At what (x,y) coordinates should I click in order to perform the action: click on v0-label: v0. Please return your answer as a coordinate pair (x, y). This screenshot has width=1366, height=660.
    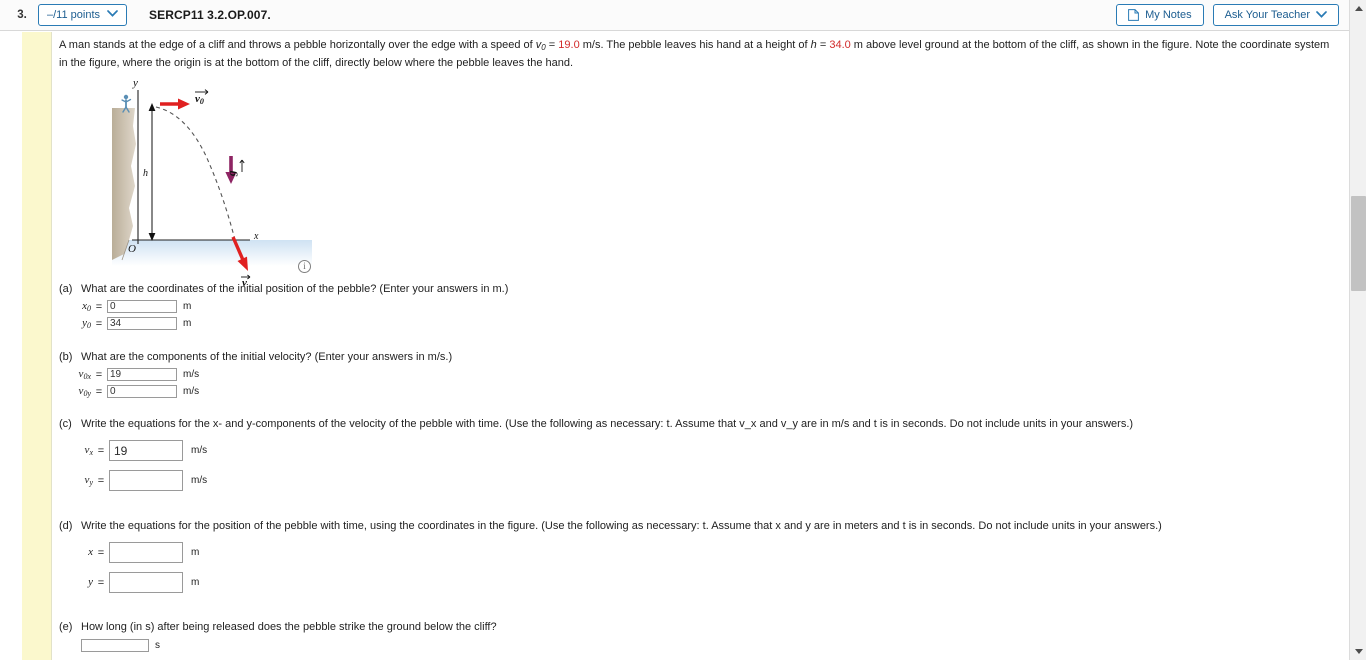
    Looking at the image, I should click on (199, 99).